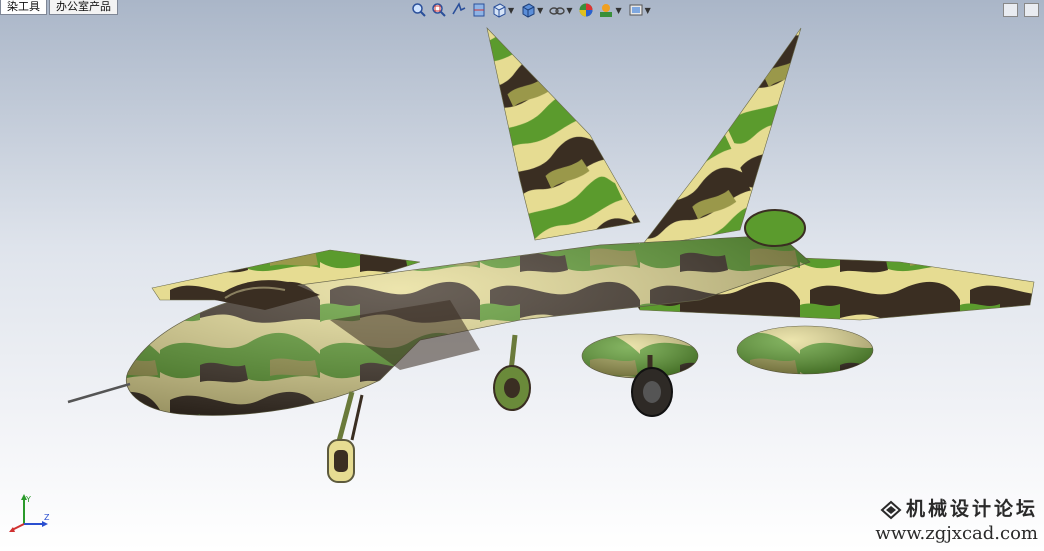  What do you see at coordinates (439, 10) in the screenshot?
I see `zoom-area-icon` at bounding box center [439, 10].